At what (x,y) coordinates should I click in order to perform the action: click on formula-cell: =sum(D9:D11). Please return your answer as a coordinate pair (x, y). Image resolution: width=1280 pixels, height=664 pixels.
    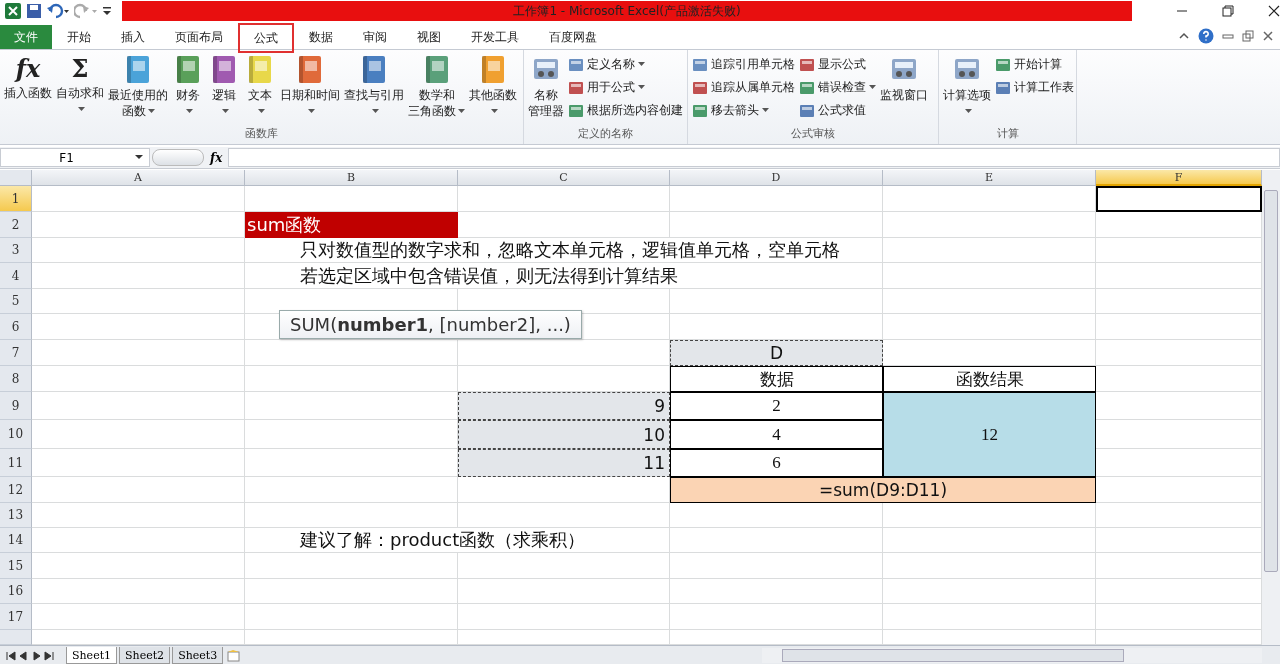
    Looking at the image, I should click on (883, 490).